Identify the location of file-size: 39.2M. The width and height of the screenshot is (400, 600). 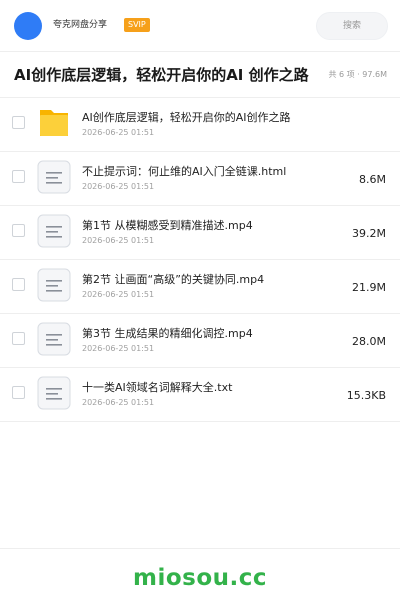
(369, 233).